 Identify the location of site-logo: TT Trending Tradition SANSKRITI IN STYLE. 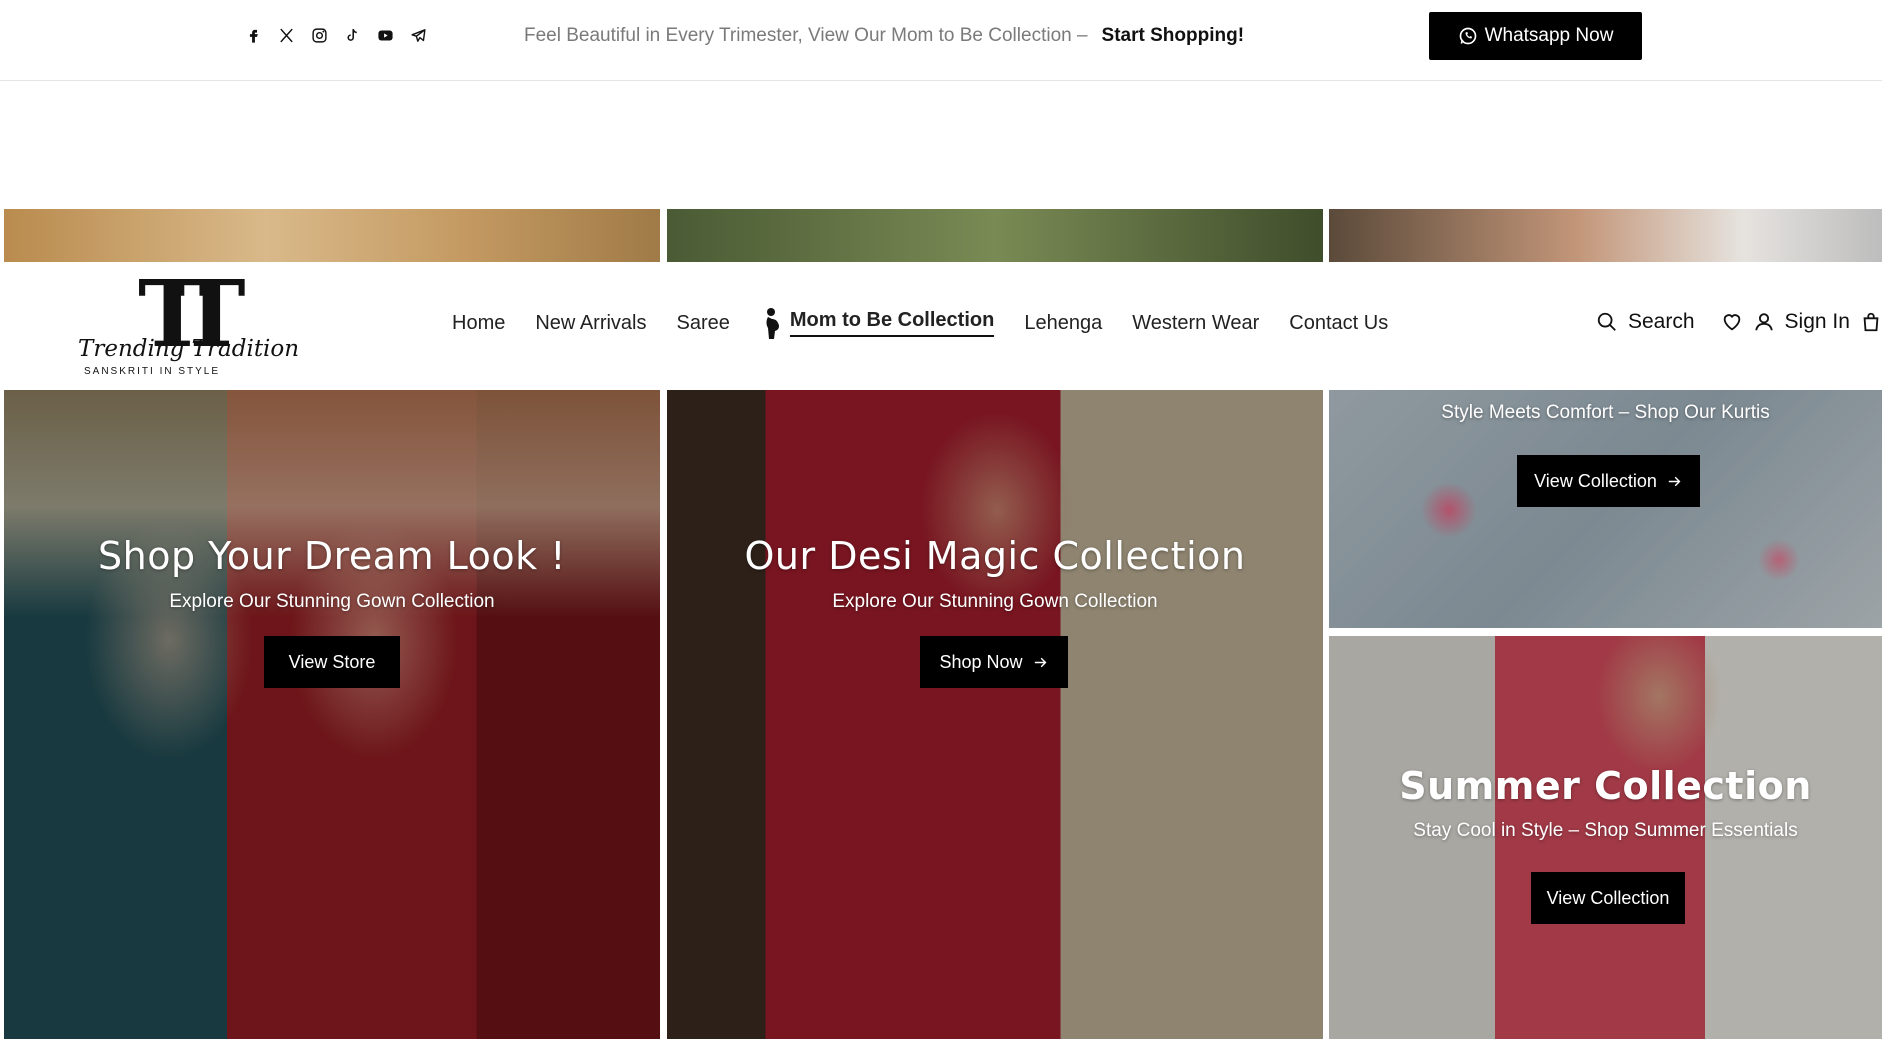
(196, 327).